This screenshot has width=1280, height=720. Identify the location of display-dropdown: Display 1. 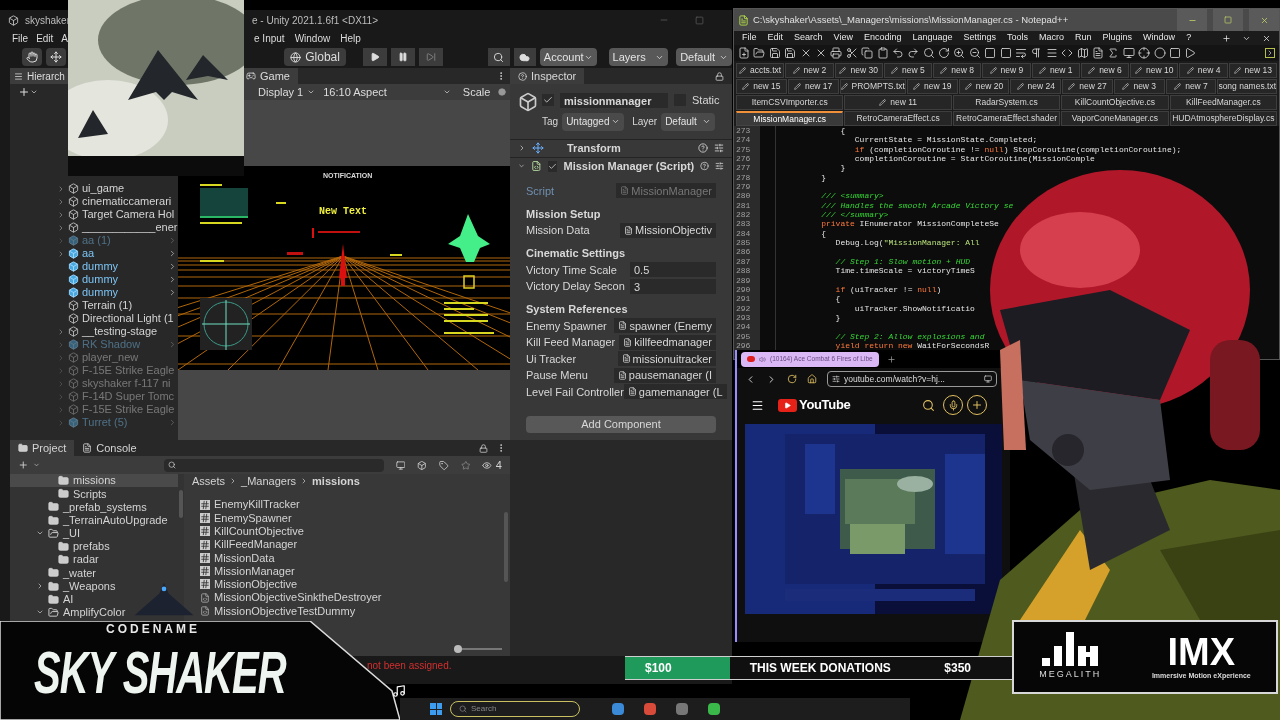
(287, 92).